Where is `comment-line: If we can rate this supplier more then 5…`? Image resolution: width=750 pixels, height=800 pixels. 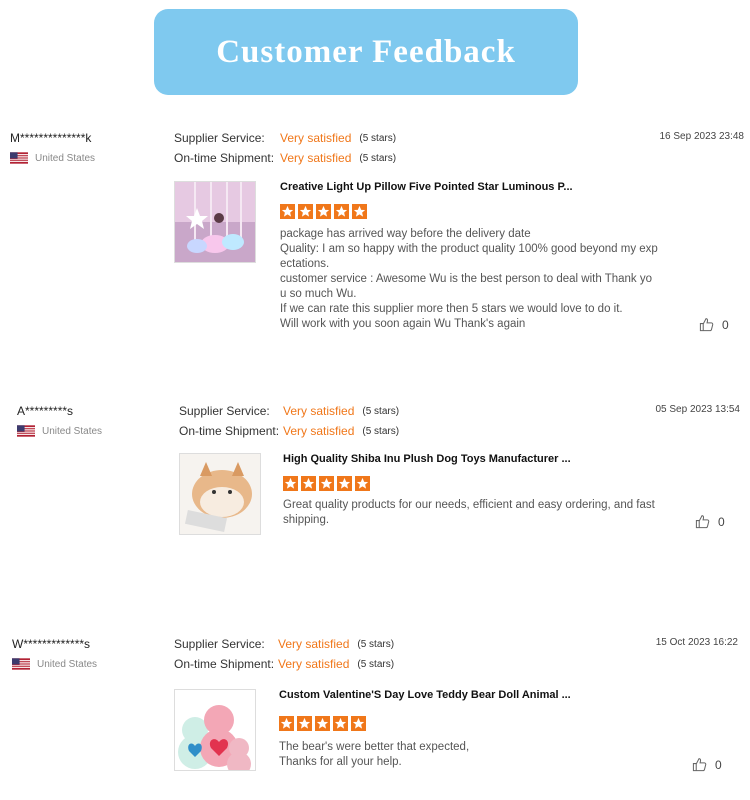 comment-line: If we can rate this supplier more then 5… is located at coordinates (451, 309).